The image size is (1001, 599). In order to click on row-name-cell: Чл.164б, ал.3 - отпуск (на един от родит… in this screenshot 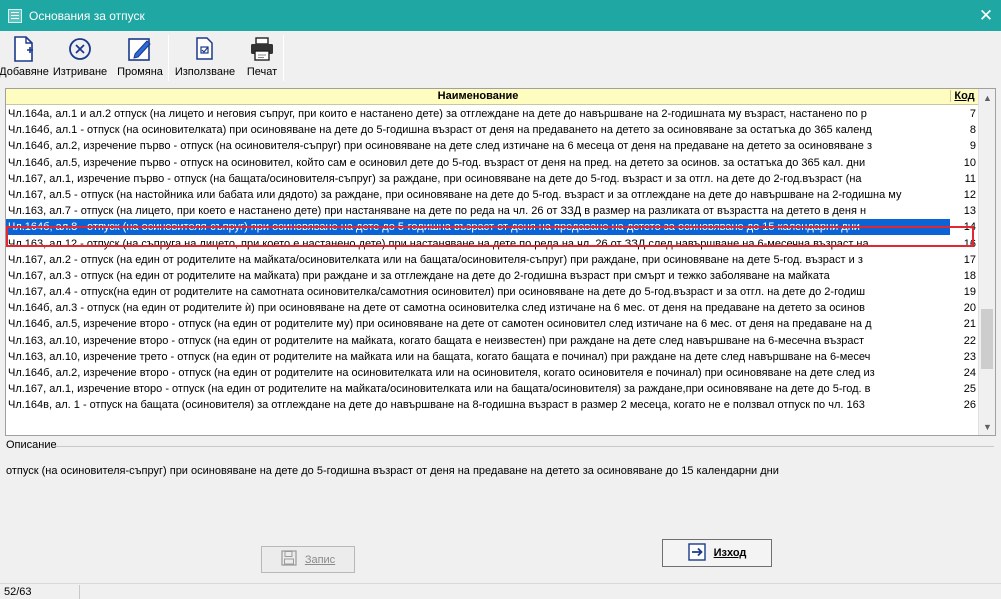, I will do `click(436, 308)`.